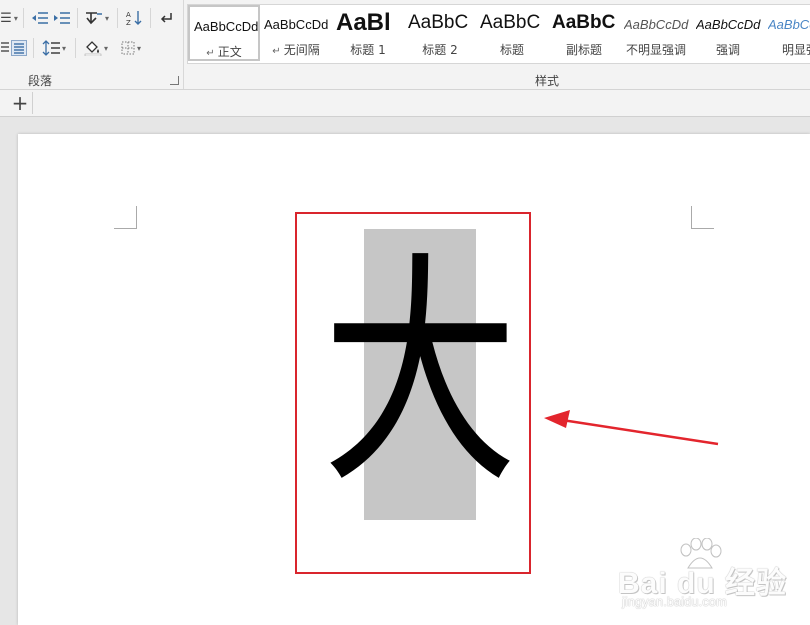 This screenshot has height=625, width=810. What do you see at coordinates (128, 15) in the screenshot?
I see `svg-text: A` at bounding box center [128, 15].